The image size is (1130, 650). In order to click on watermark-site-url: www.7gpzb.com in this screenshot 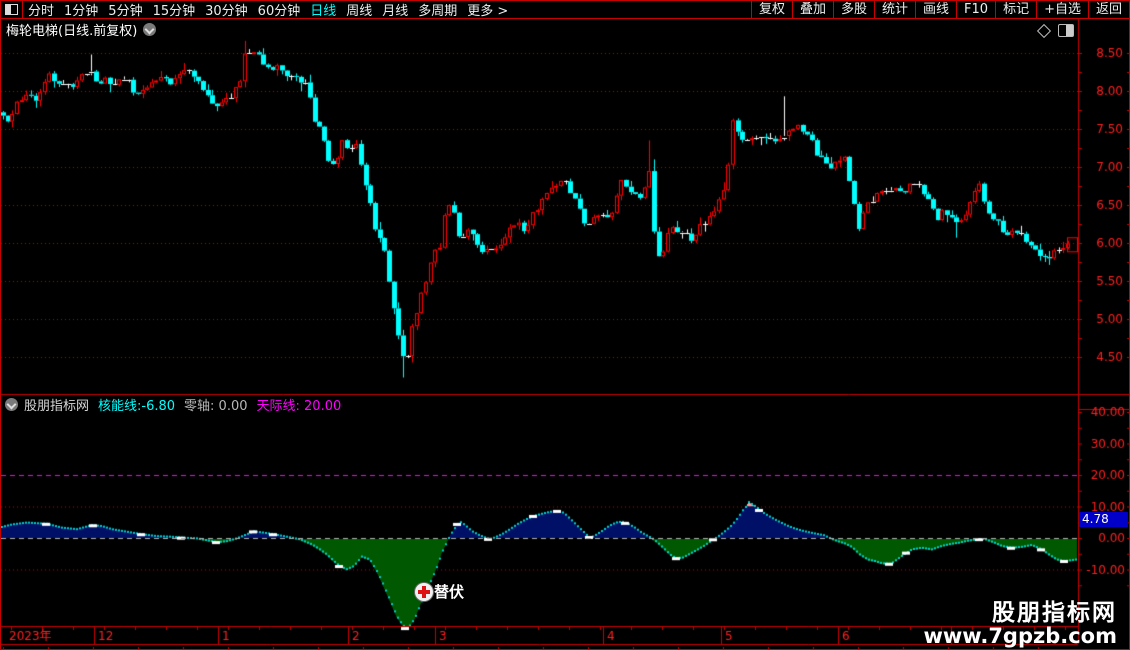, I will do `click(1020, 635)`.